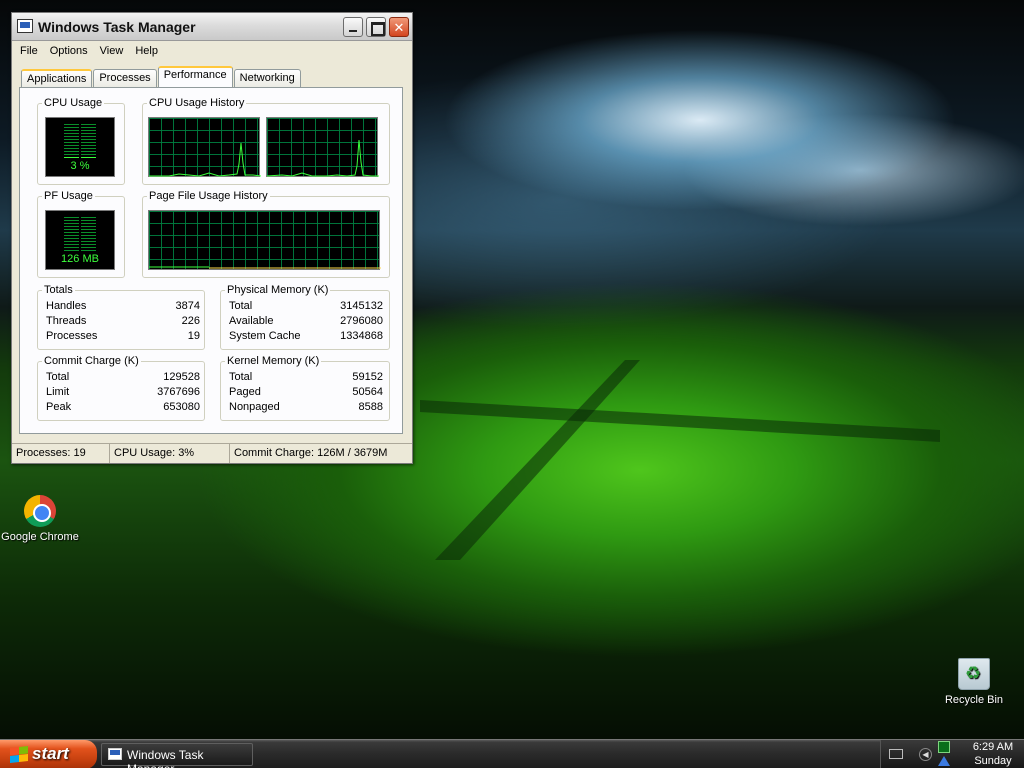  What do you see at coordinates (58, 290) in the screenshot?
I see `totals-label: Totals` at bounding box center [58, 290].